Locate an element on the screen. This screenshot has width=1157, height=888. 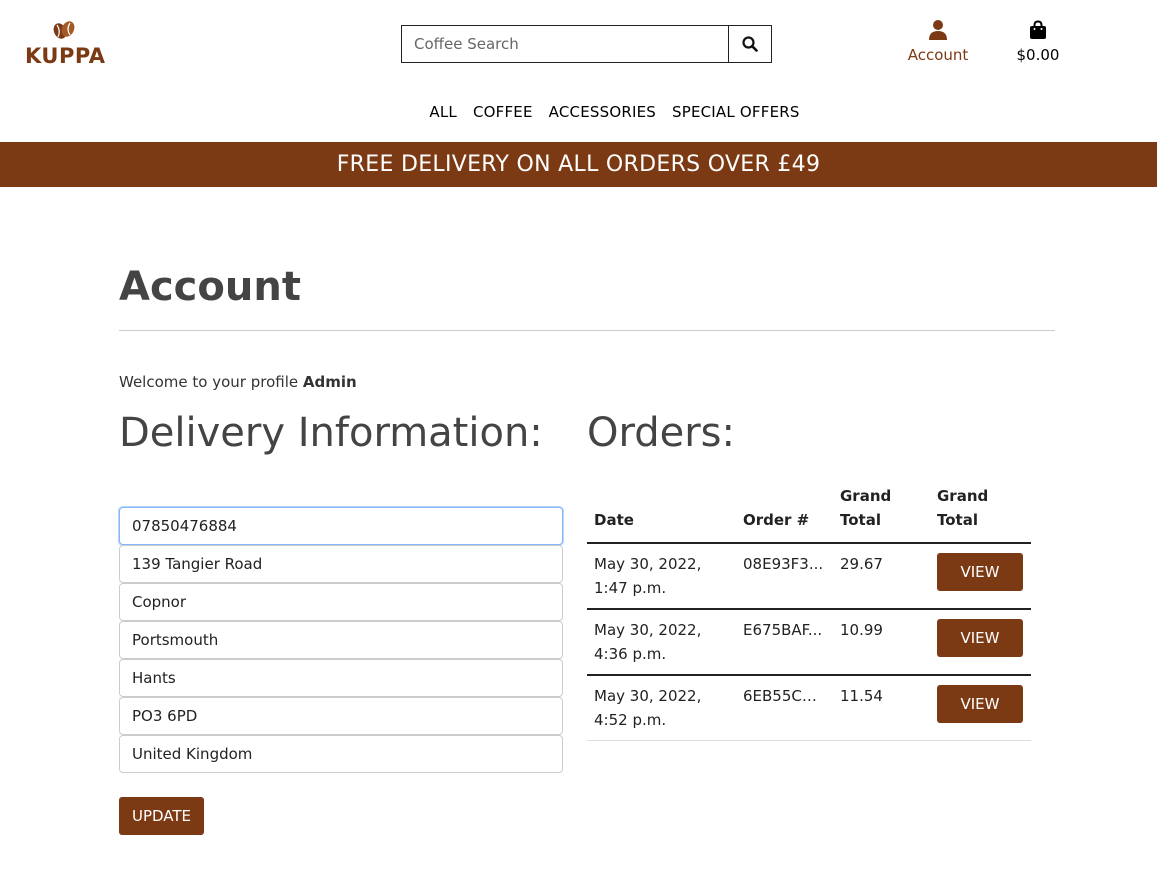
bag-total: $0.00 is located at coordinates (1038, 55).